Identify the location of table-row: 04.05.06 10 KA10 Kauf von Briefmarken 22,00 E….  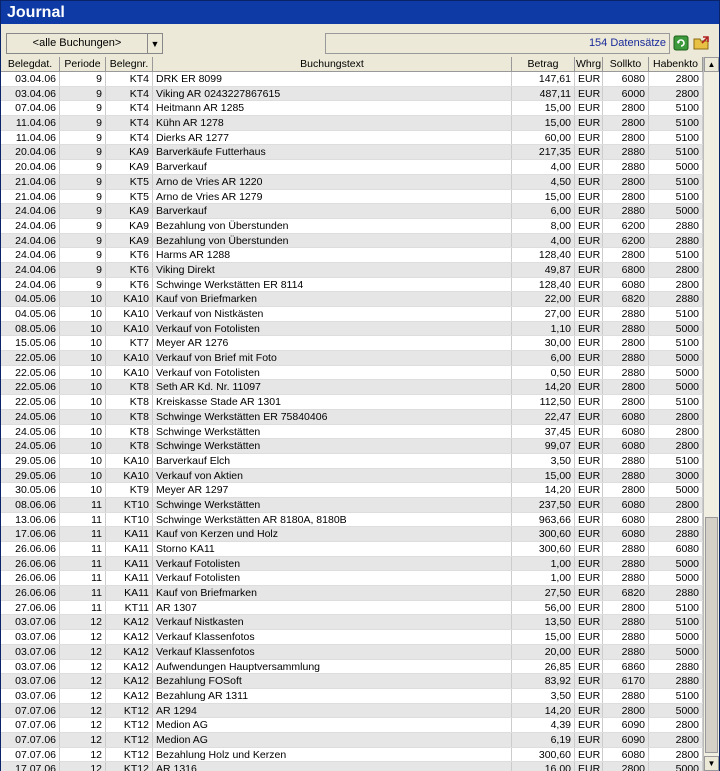
(352, 299).